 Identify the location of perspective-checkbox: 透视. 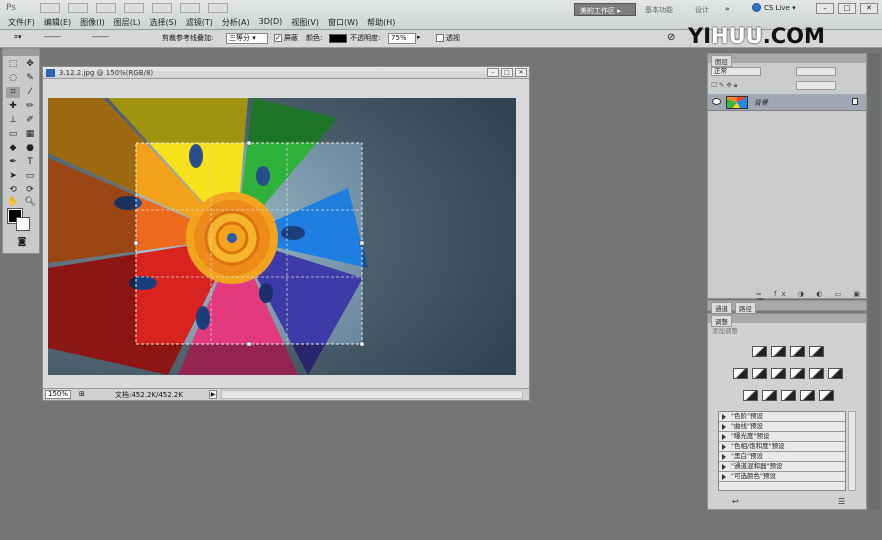
(448, 38).